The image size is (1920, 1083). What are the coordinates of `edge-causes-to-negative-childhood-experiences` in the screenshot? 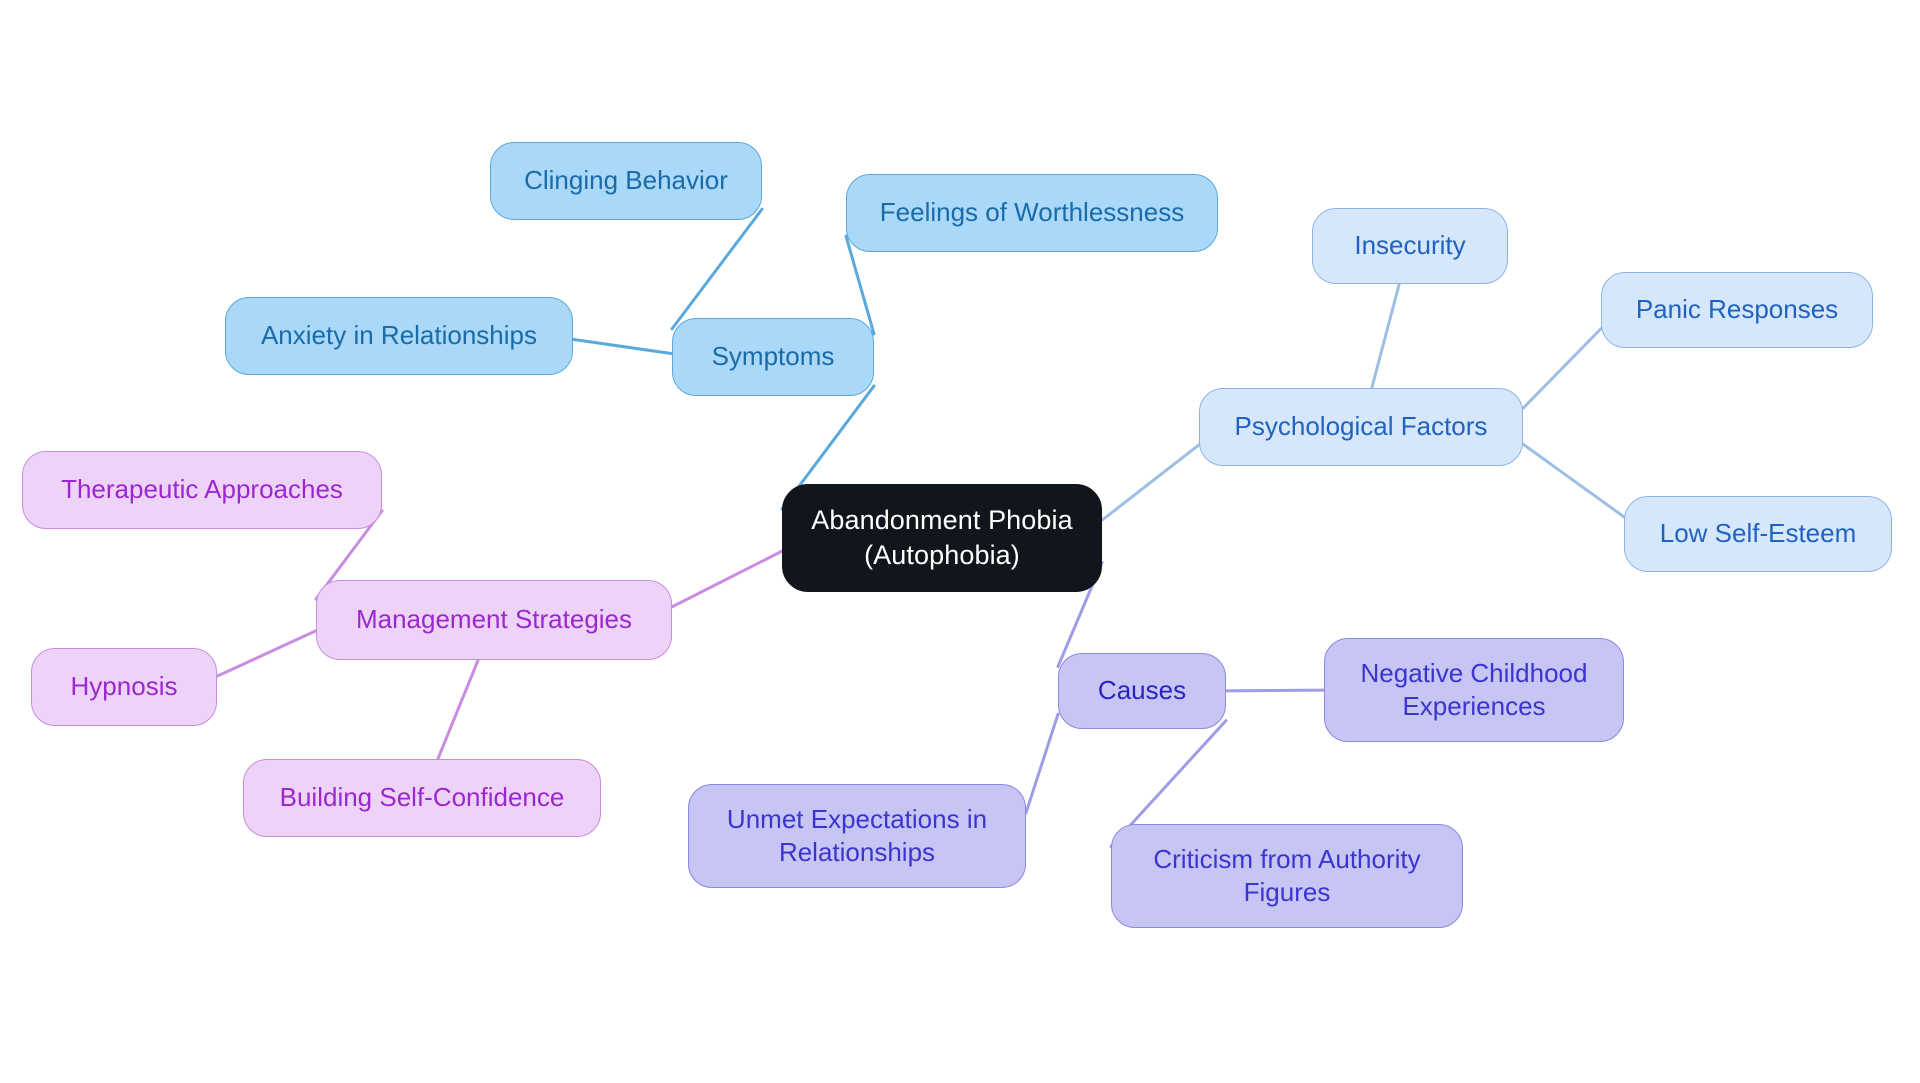 It's located at (1275, 690).